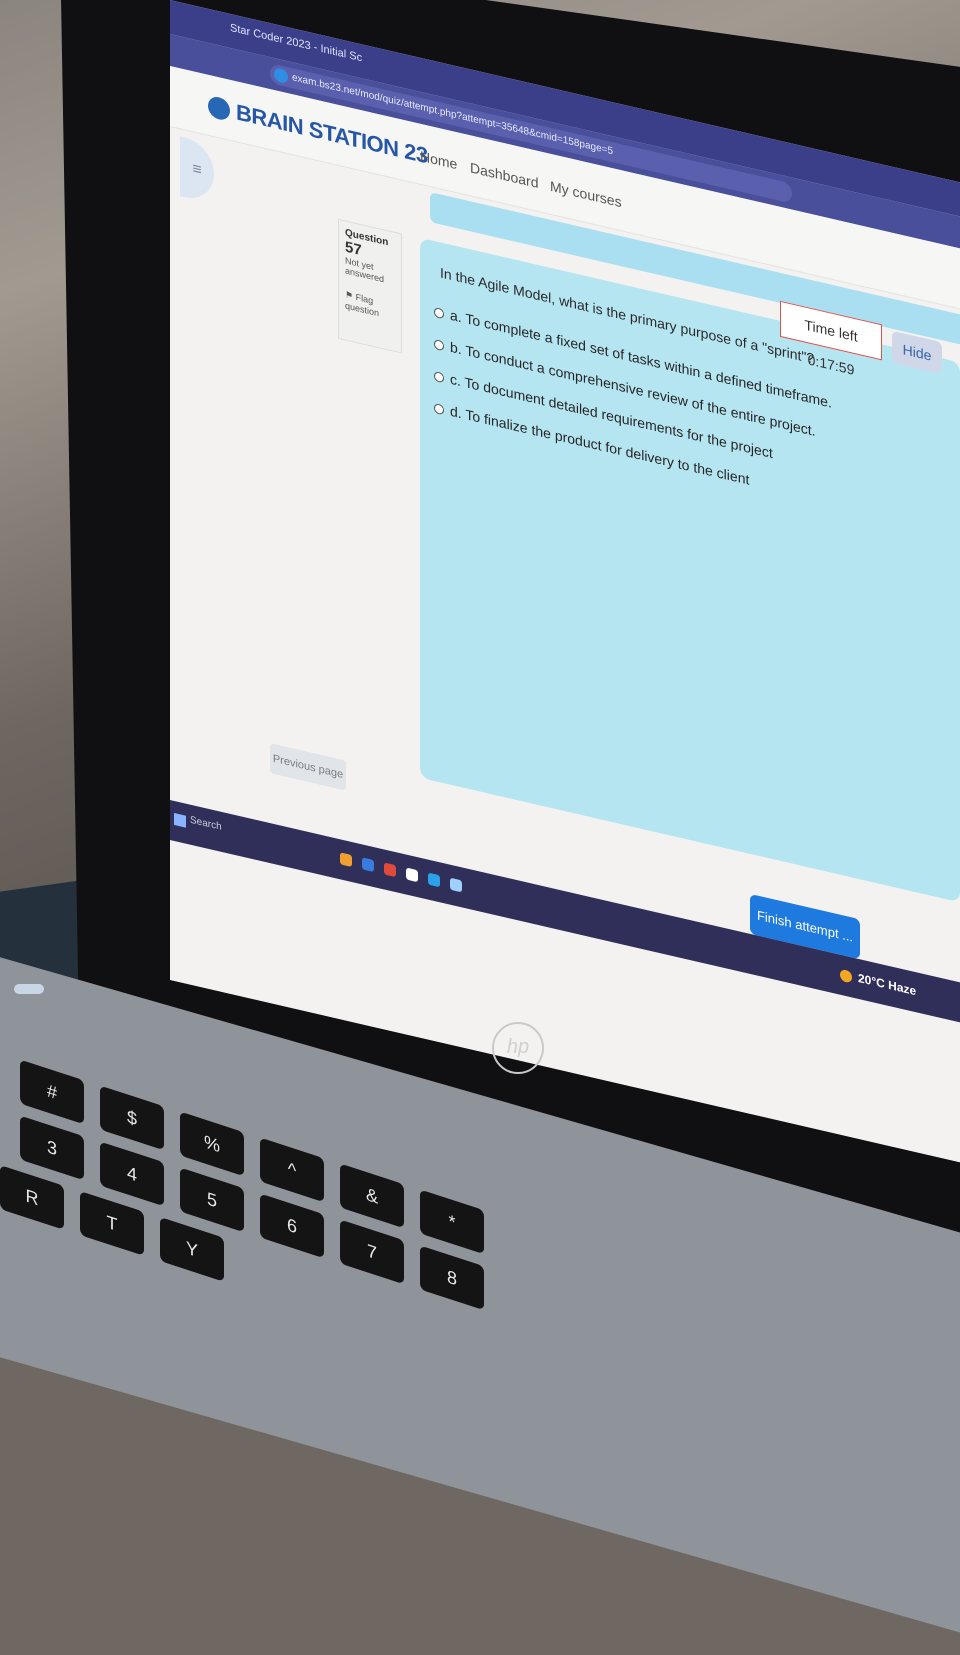 The width and height of the screenshot is (960, 1655). What do you see at coordinates (452, 1278) in the screenshot?
I see `keyboard-key: 8` at bounding box center [452, 1278].